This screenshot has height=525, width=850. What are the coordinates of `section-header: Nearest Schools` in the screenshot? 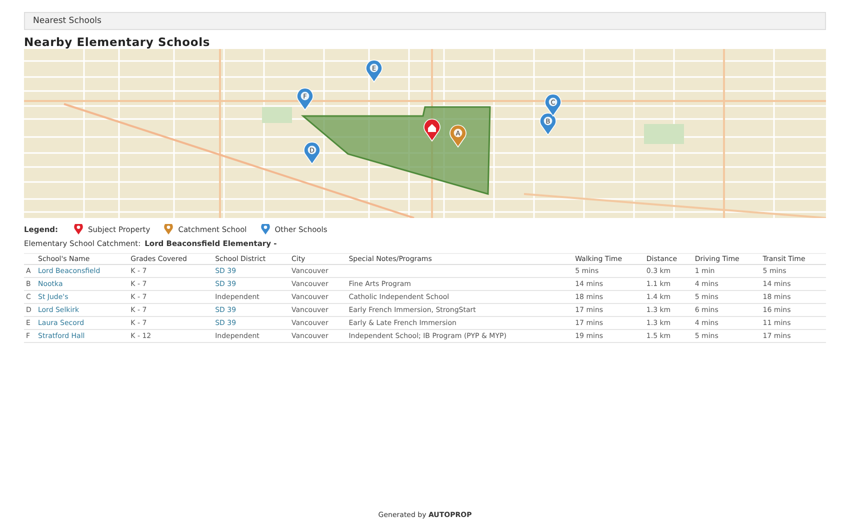 It's located at (425, 21).